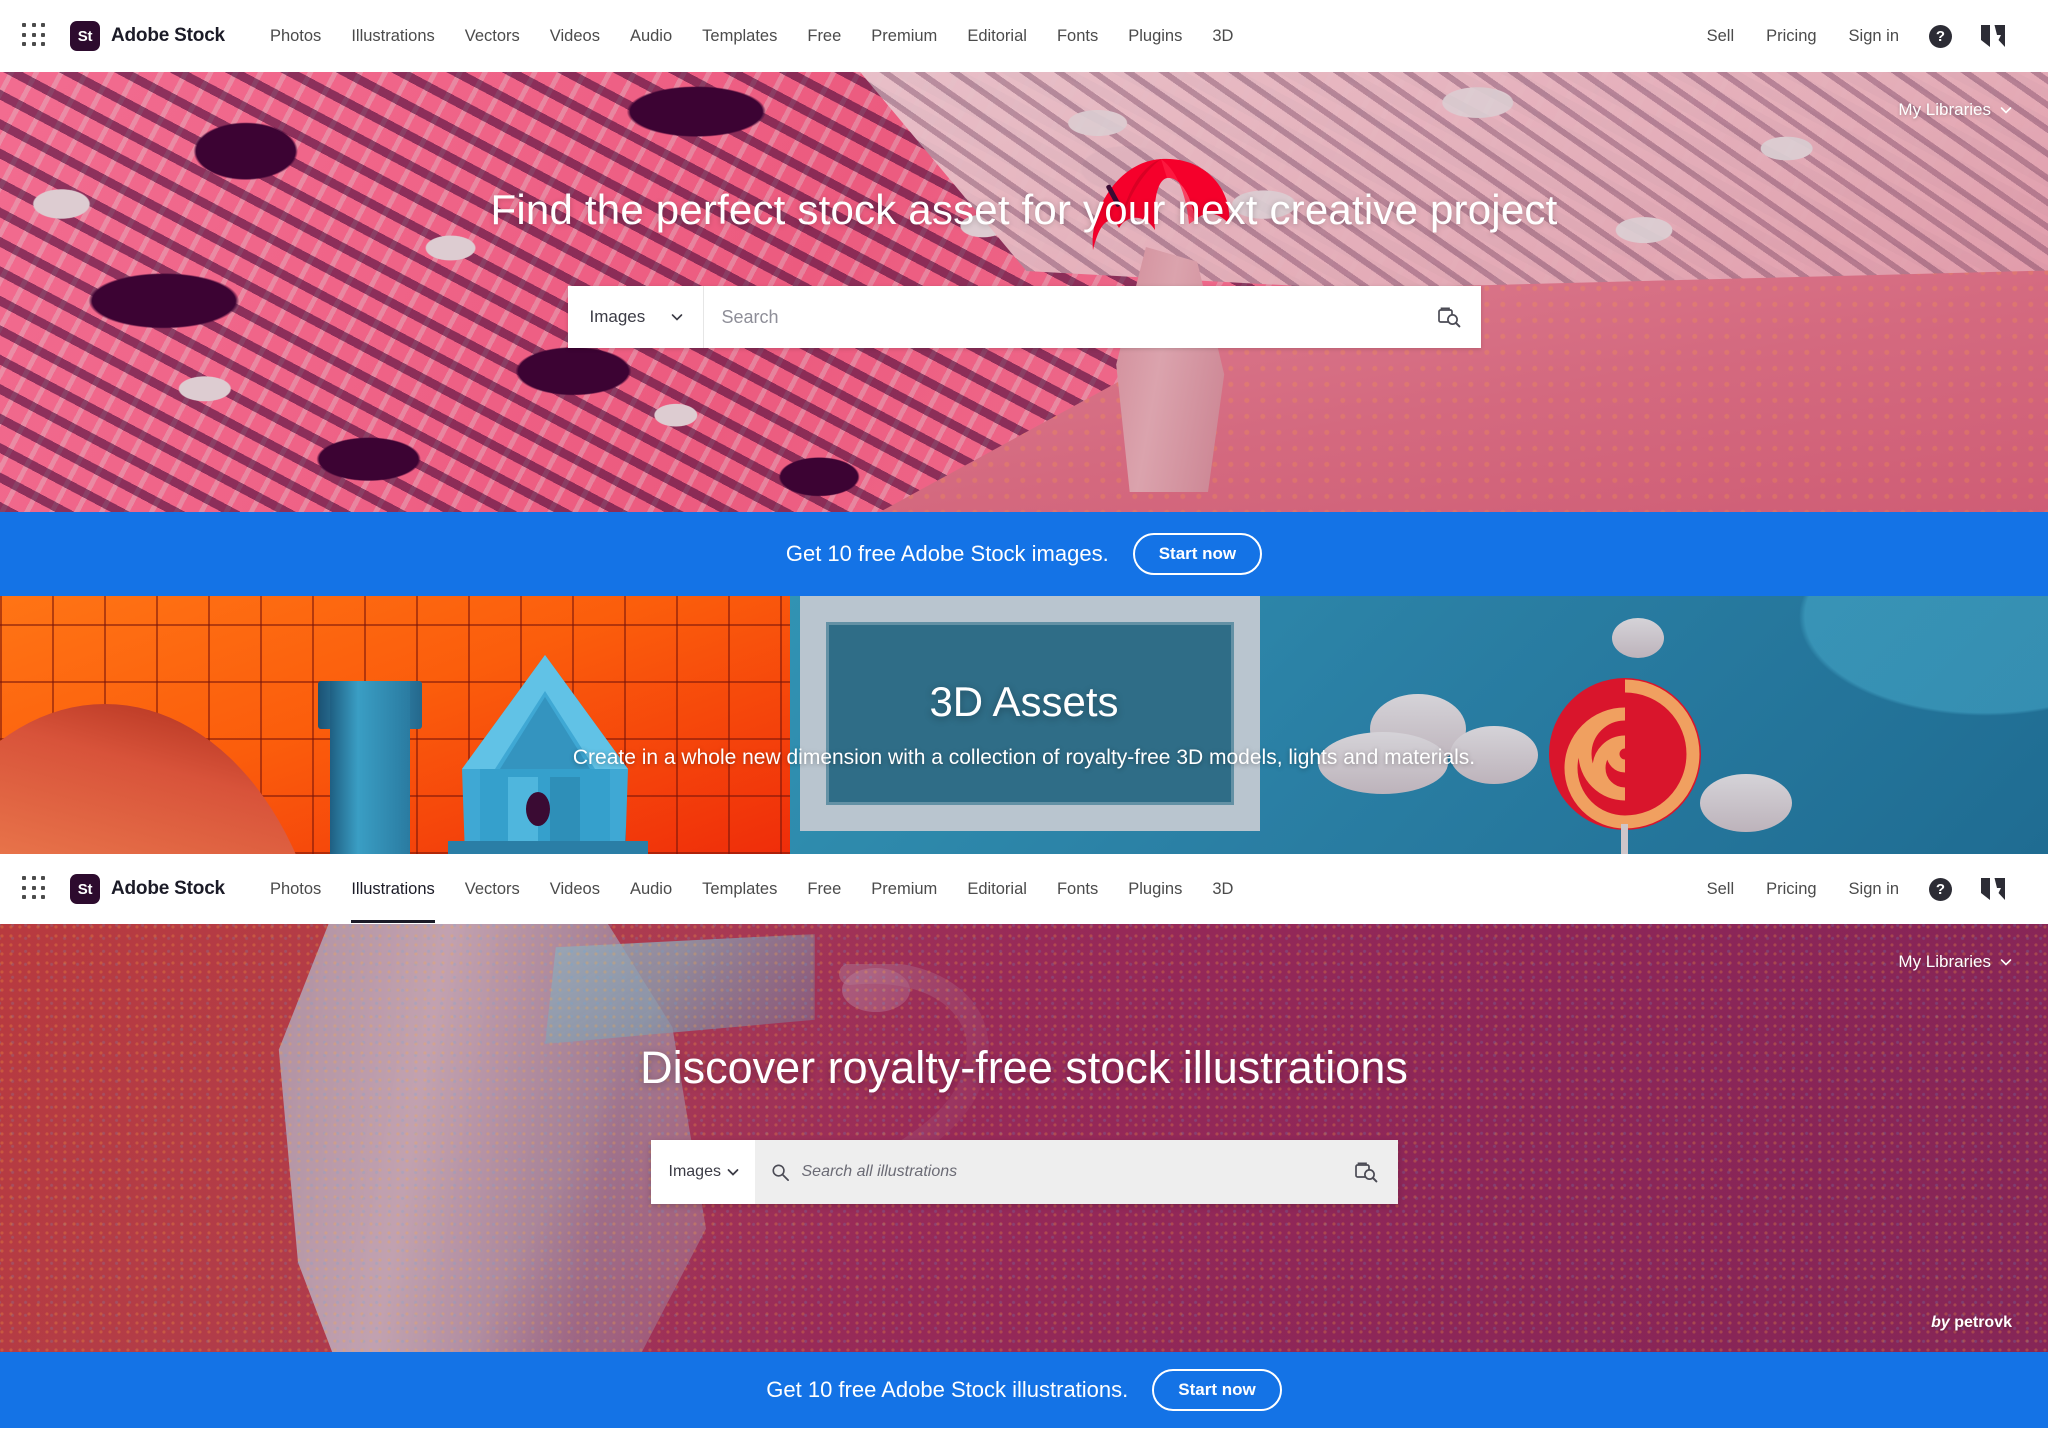 The width and height of the screenshot is (2048, 1448). I want to click on nav2-item-photos: Photos, so click(295, 889).